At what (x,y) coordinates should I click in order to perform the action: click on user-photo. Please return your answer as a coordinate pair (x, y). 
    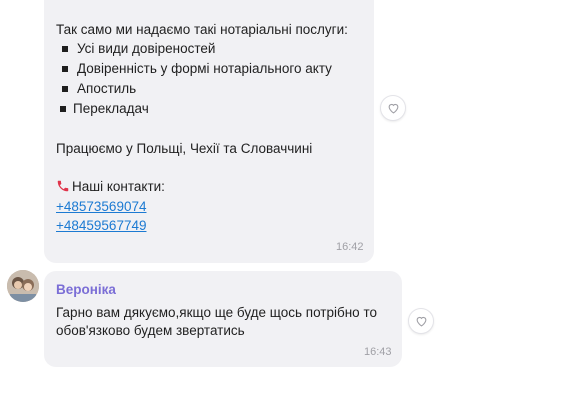
    Looking at the image, I should click on (23, 286).